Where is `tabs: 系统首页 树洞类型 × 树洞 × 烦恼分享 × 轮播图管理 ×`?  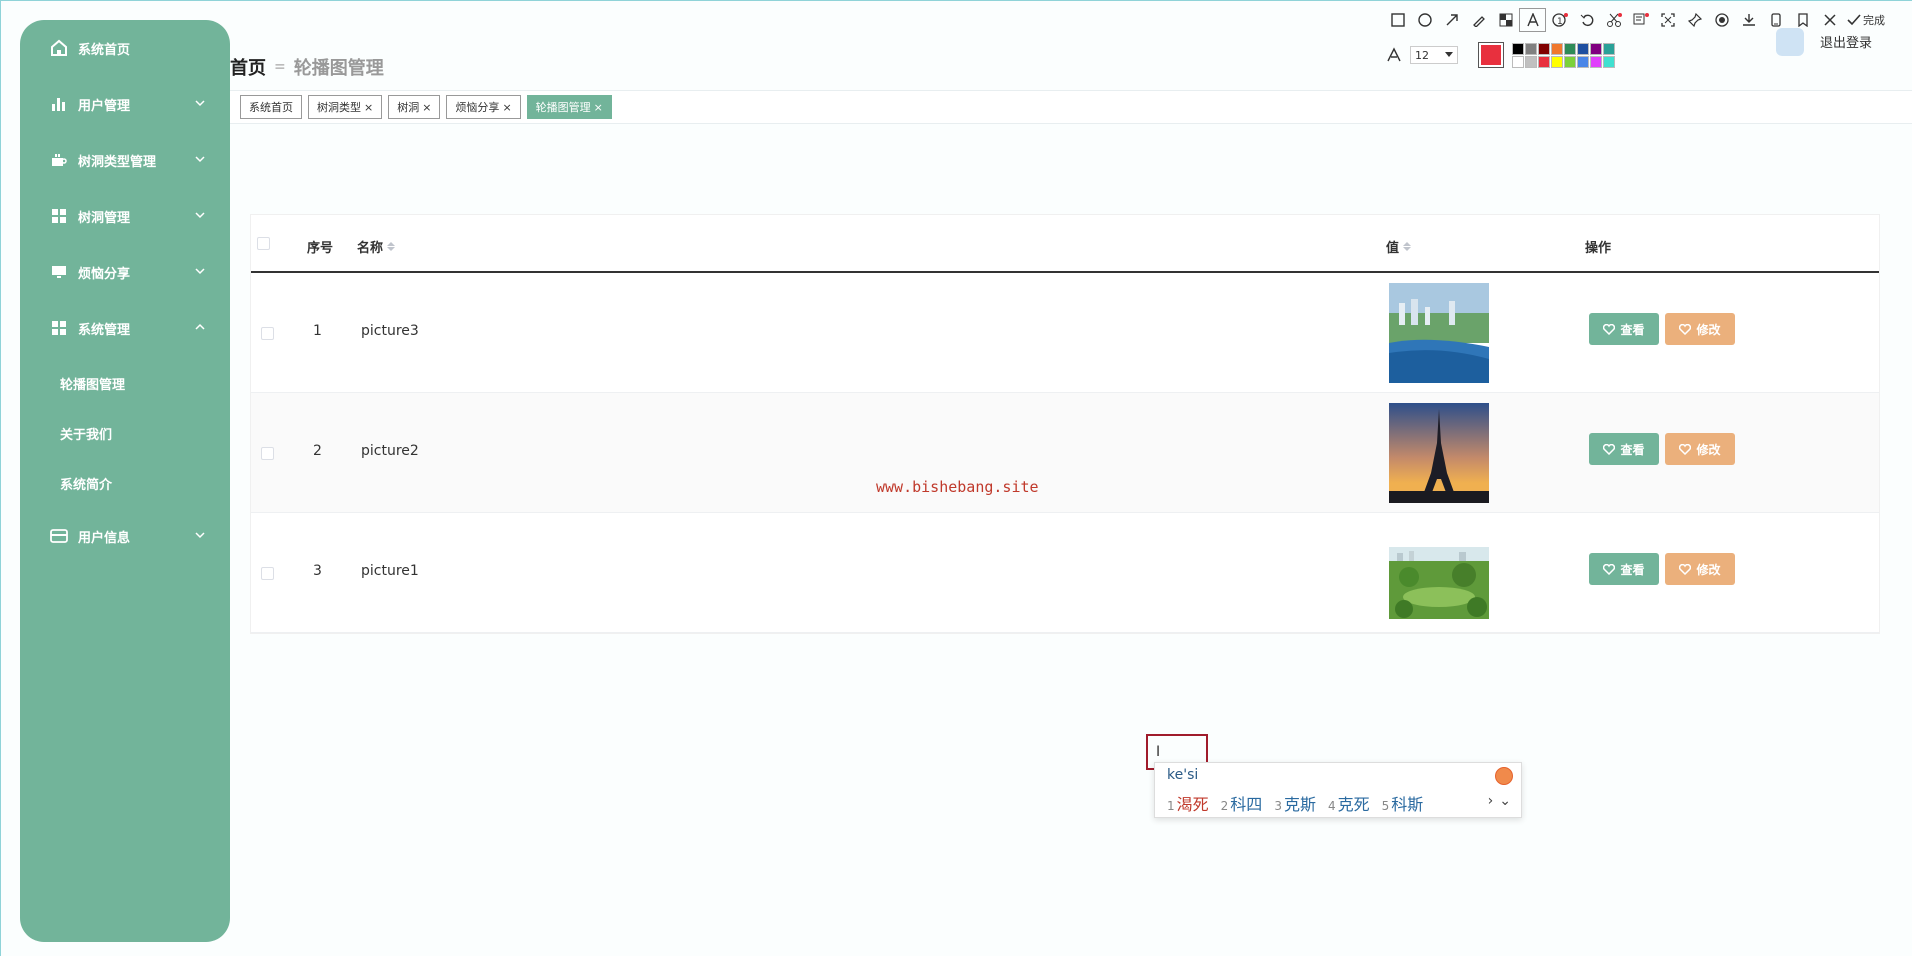
tabs: 系统首页 树洞类型 × 树洞 × 烦恼分享 × 轮播图管理 × is located at coordinates (426, 107).